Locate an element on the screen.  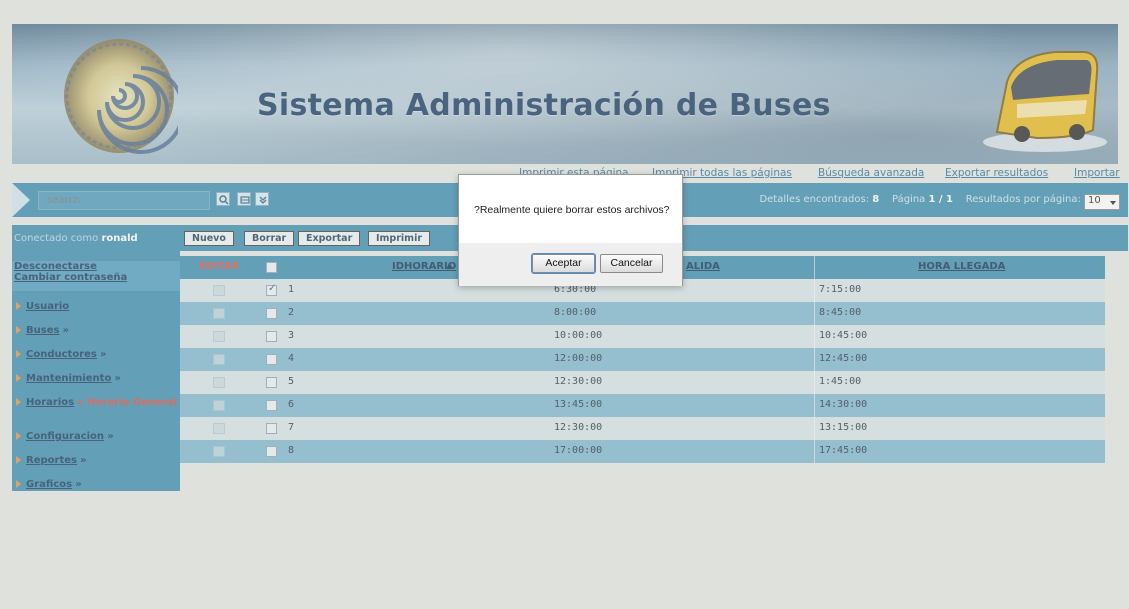
cancel-button: Cancelar is located at coordinates (631, 263).